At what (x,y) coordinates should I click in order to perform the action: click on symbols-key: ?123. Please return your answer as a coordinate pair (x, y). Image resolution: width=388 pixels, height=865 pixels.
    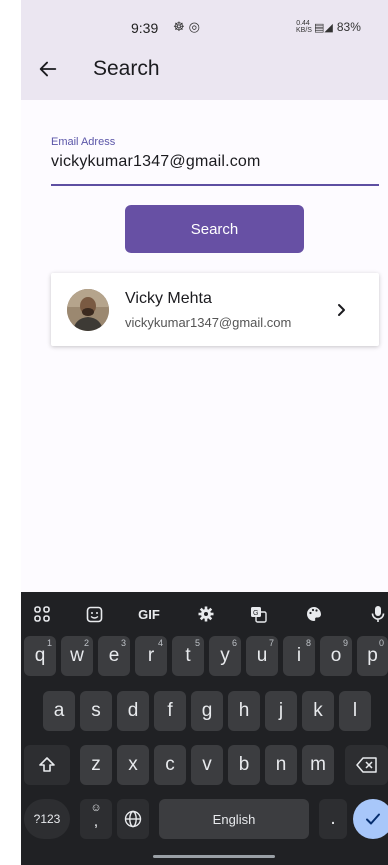
    Looking at the image, I should click on (47, 819).